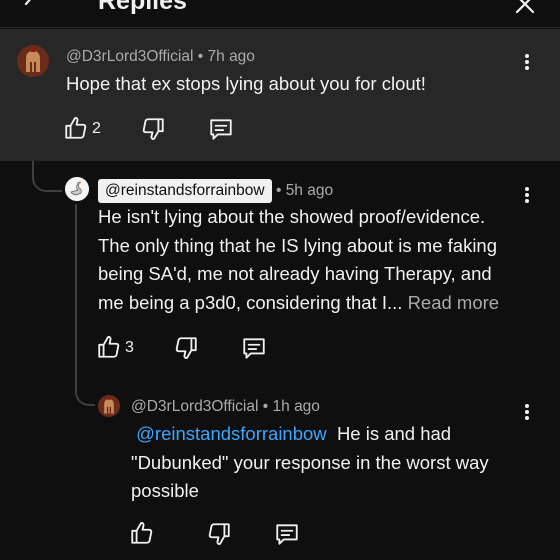 Image resolution: width=560 pixels, height=560 pixels. What do you see at coordinates (129, 347) in the screenshot?
I see `like-count: 3` at bounding box center [129, 347].